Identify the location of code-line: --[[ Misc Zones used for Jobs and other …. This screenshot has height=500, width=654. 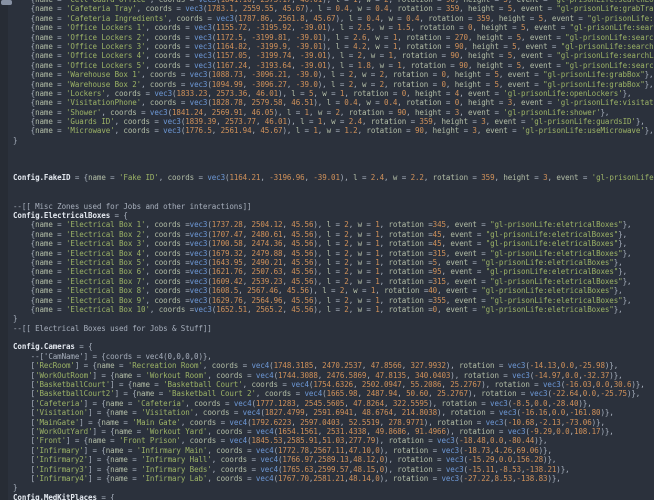
(132, 206).